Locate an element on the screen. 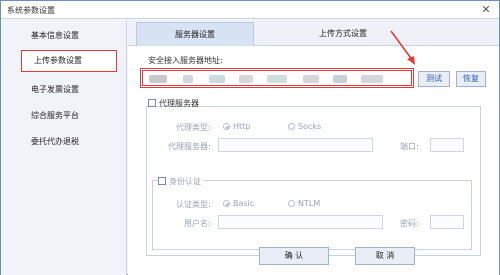 This screenshot has height=275, width=500. proxy-type-http: Http is located at coordinates (236, 126).